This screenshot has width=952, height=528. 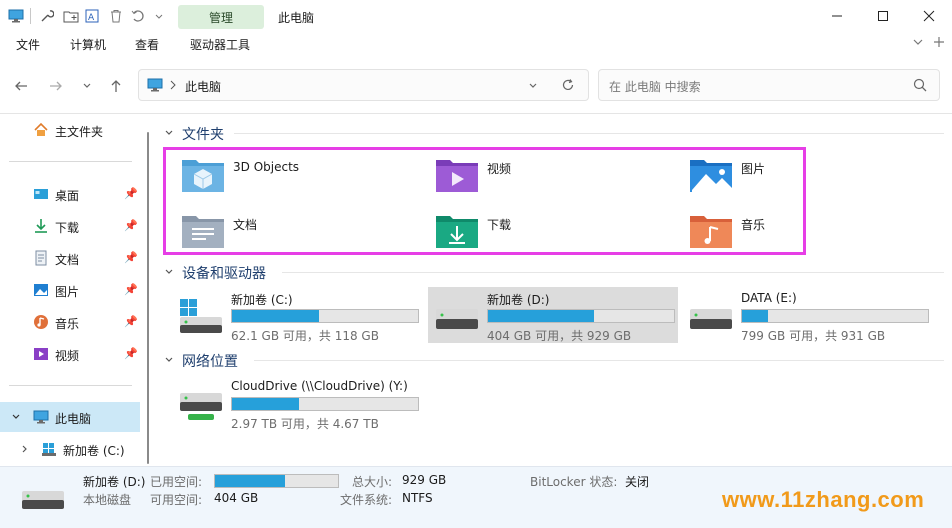 I want to click on tab-manage: 管理, so click(x=221, y=17).